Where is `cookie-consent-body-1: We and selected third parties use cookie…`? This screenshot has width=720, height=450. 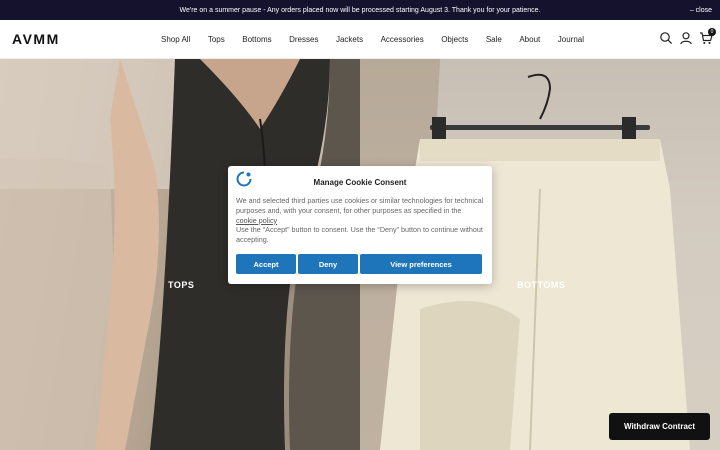
cookie-consent-body-1: We and selected third parties use cookie… is located at coordinates (360, 205).